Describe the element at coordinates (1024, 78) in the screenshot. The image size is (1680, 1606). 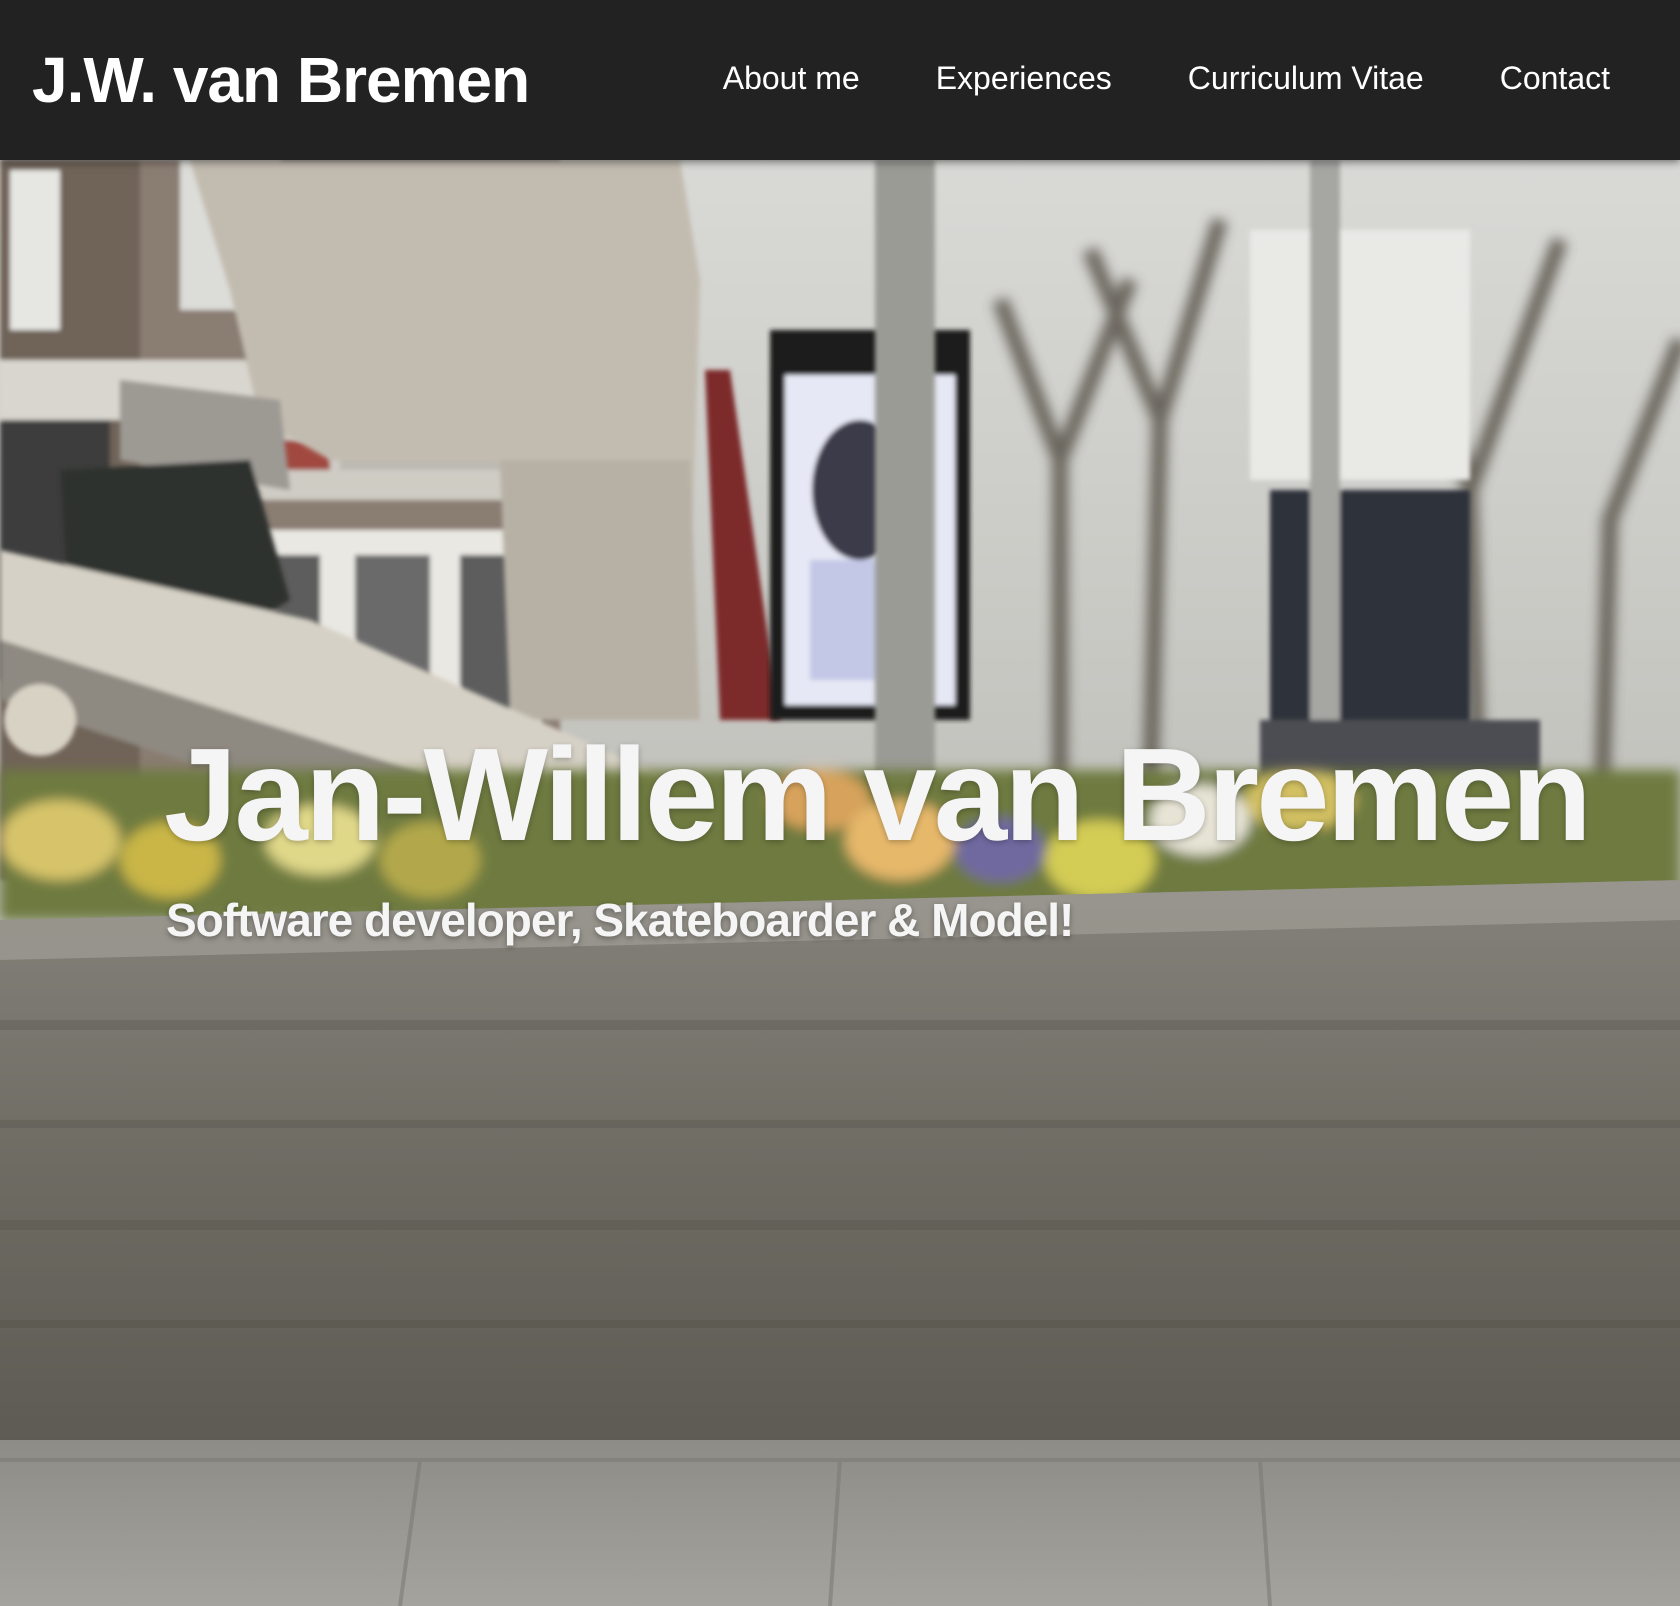
I see `nav-link-experiences: Experiences` at that location.